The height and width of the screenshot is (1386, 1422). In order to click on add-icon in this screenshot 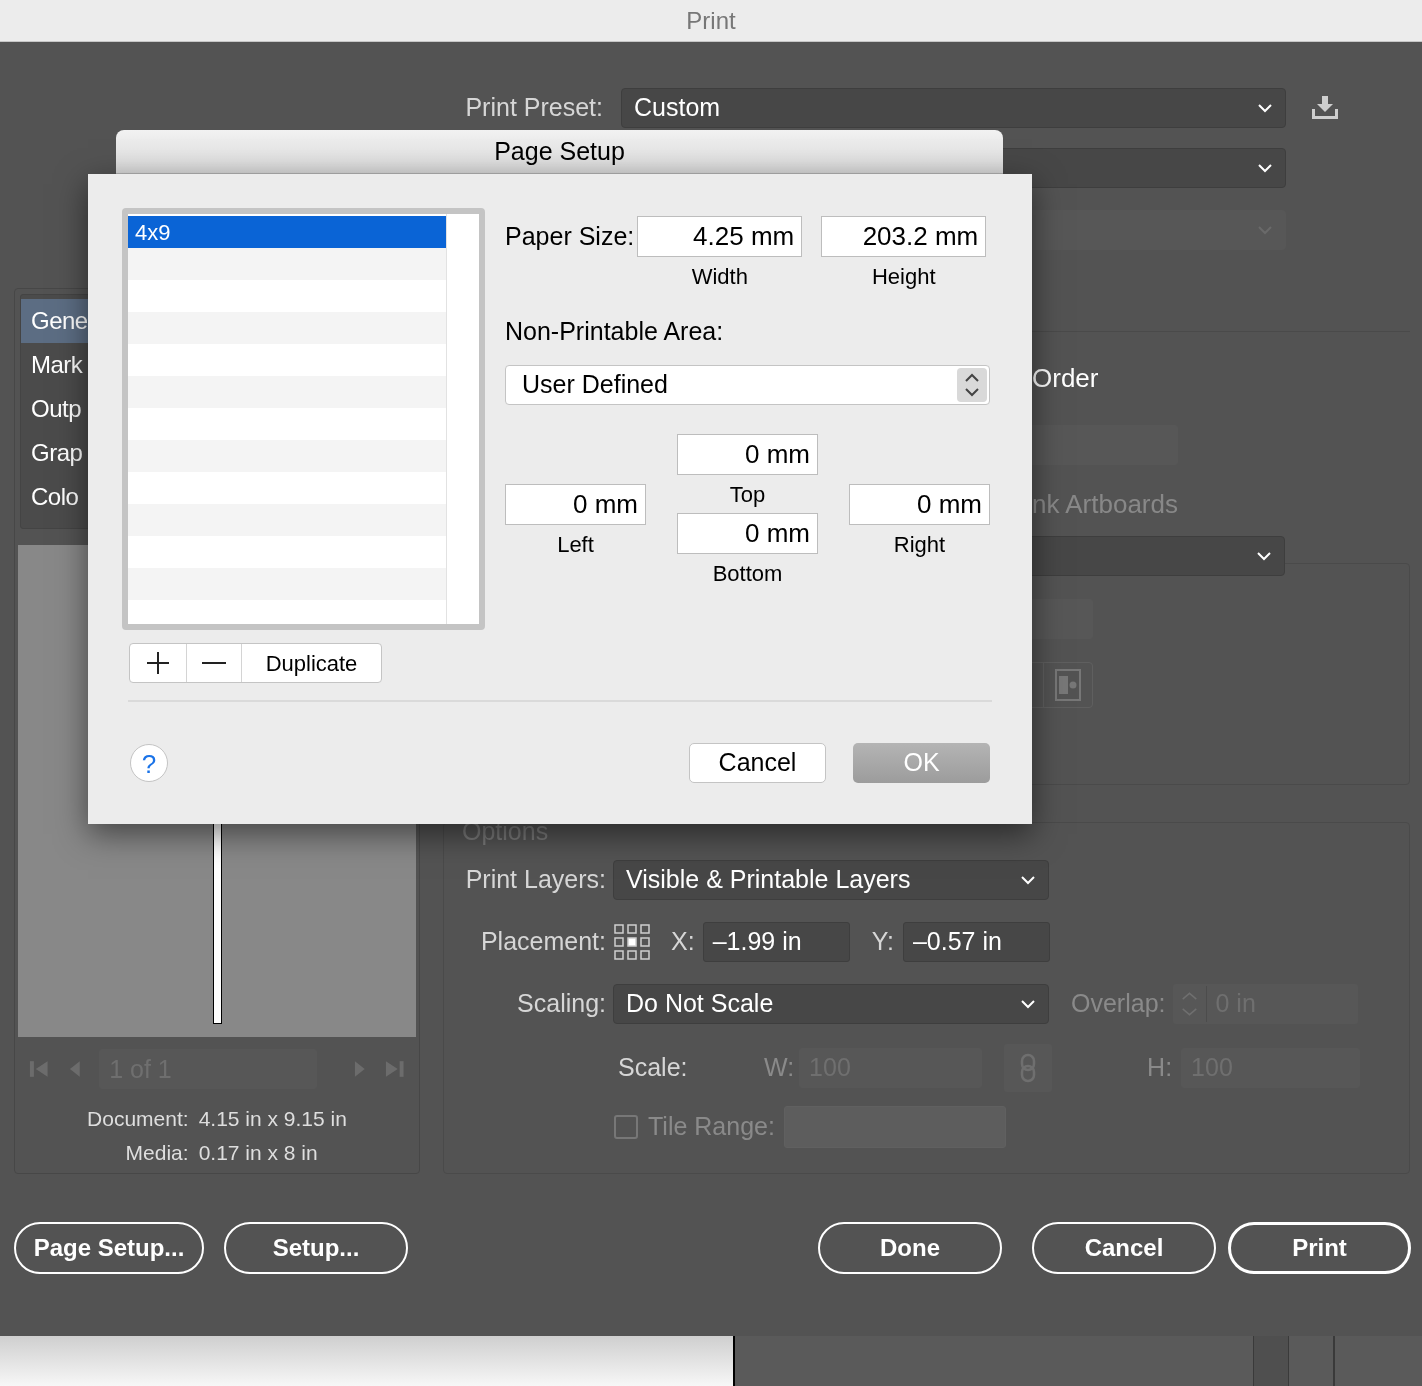, I will do `click(158, 663)`.